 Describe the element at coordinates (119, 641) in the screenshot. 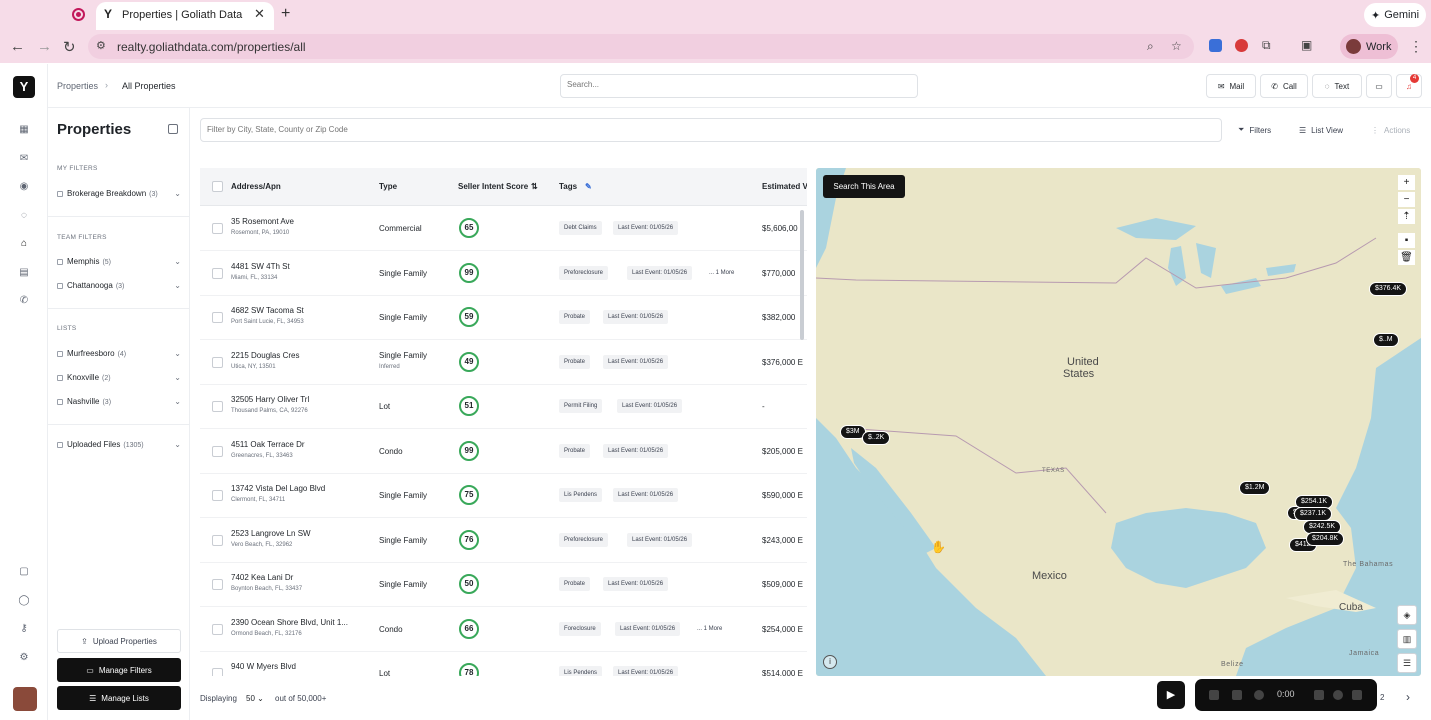

I see `upload-properties-button: ⇪ Upload Properties` at that location.